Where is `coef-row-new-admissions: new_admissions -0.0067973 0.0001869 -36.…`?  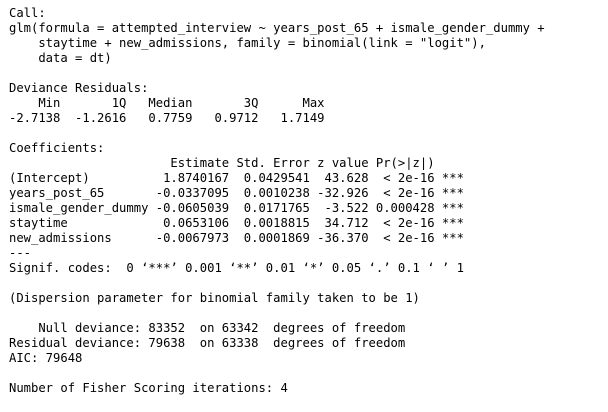
coef-row-new-admissions: new_admissions -0.0067973 0.0001869 -36.… is located at coordinates (236, 238).